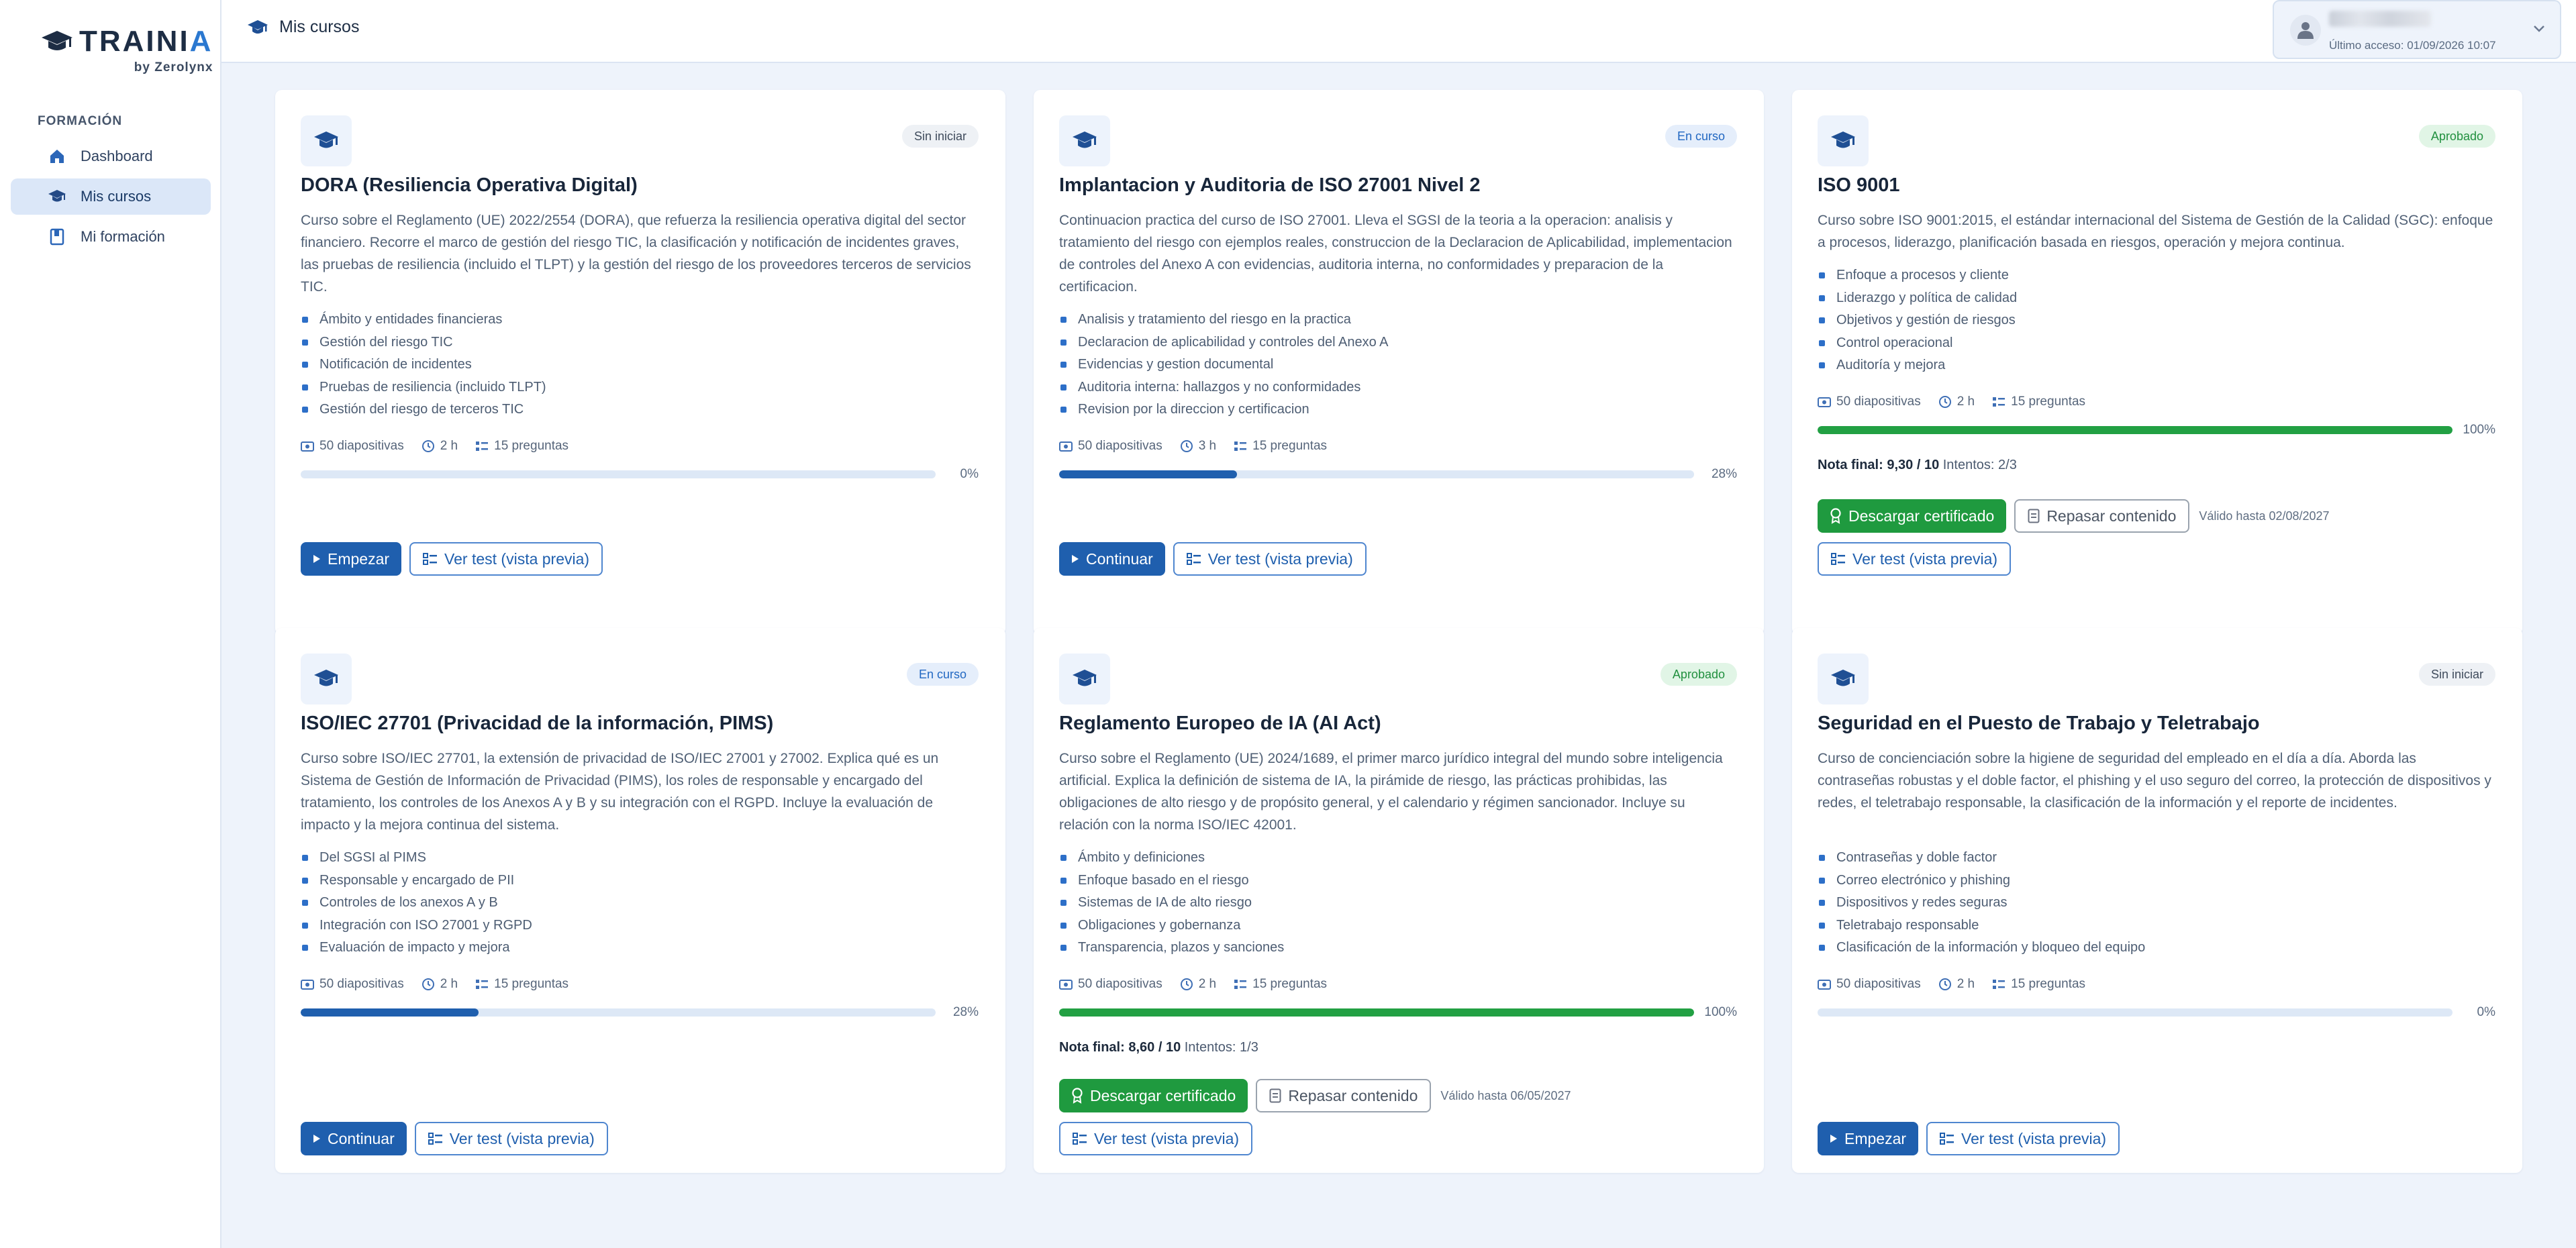  I want to click on progress-percent: 0%, so click(969, 474).